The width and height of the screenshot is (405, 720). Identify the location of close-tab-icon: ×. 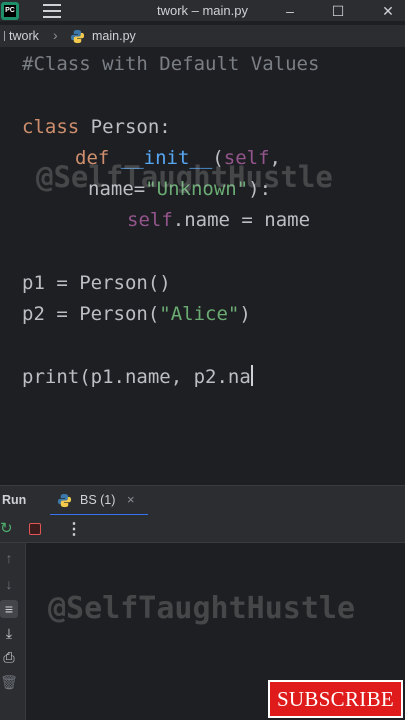
(131, 499).